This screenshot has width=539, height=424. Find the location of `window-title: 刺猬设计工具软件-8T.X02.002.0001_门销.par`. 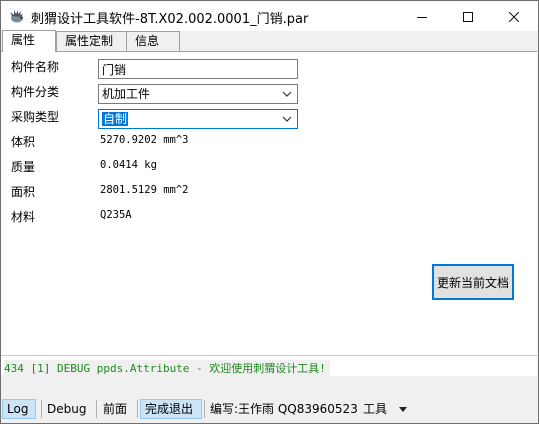

window-title: 刺猬设计工具软件-8T.X02.002.0001_门销.par is located at coordinates (170, 19).